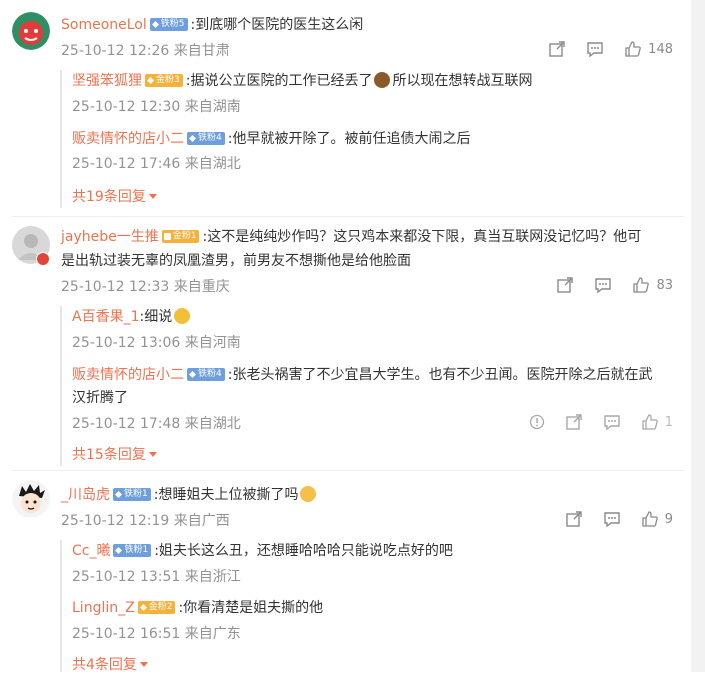 The width and height of the screenshot is (705, 674). What do you see at coordinates (91, 551) in the screenshot?
I see `username: Cc_曦` at bounding box center [91, 551].